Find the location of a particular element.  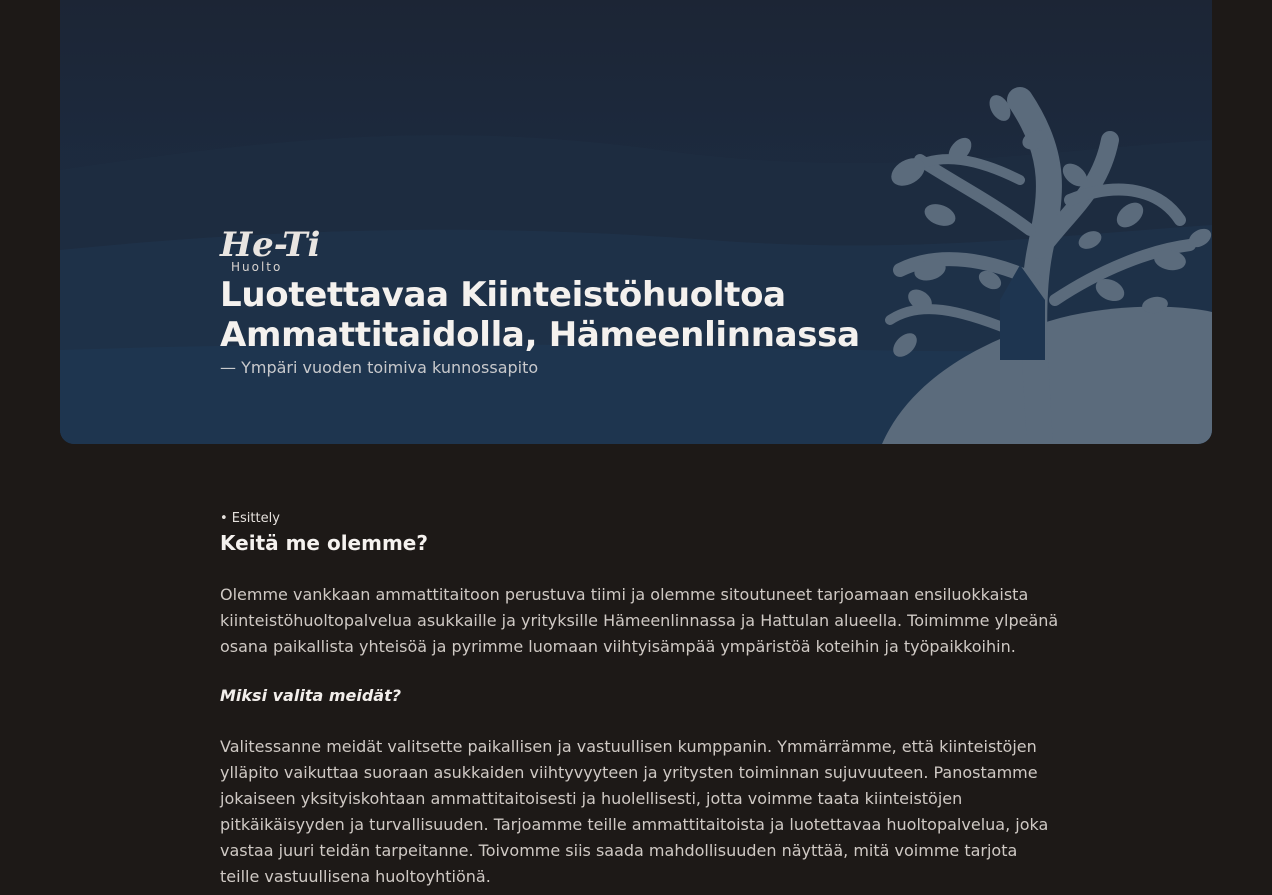

section-eyebrow: • Esittely is located at coordinates (250, 518).